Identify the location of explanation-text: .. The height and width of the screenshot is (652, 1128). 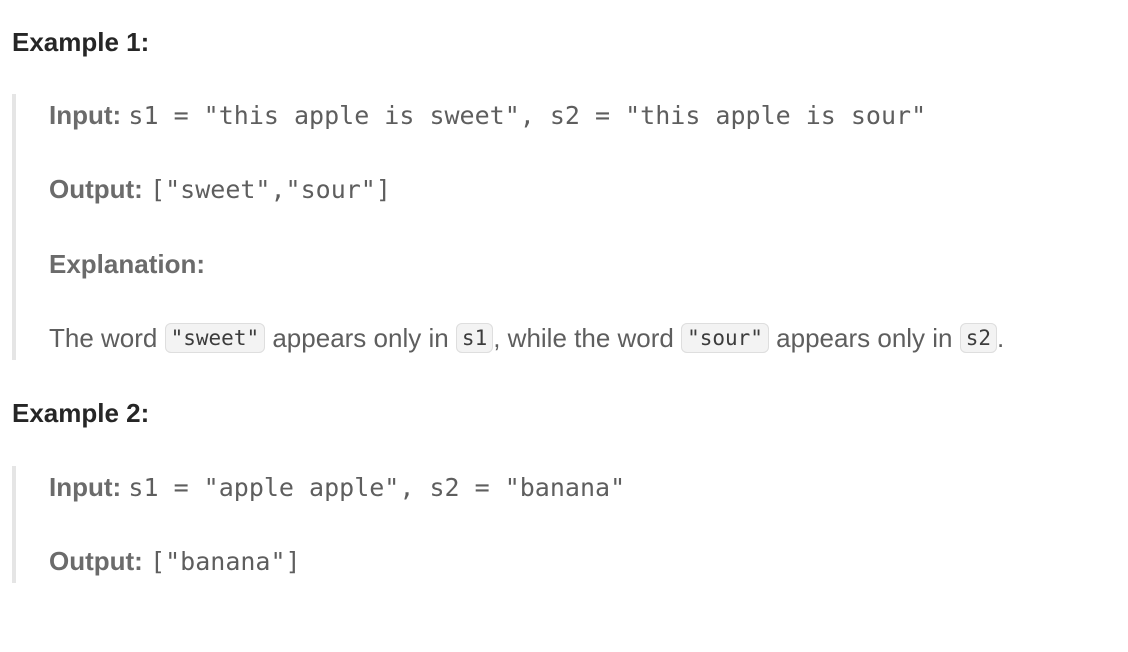
(1001, 338).